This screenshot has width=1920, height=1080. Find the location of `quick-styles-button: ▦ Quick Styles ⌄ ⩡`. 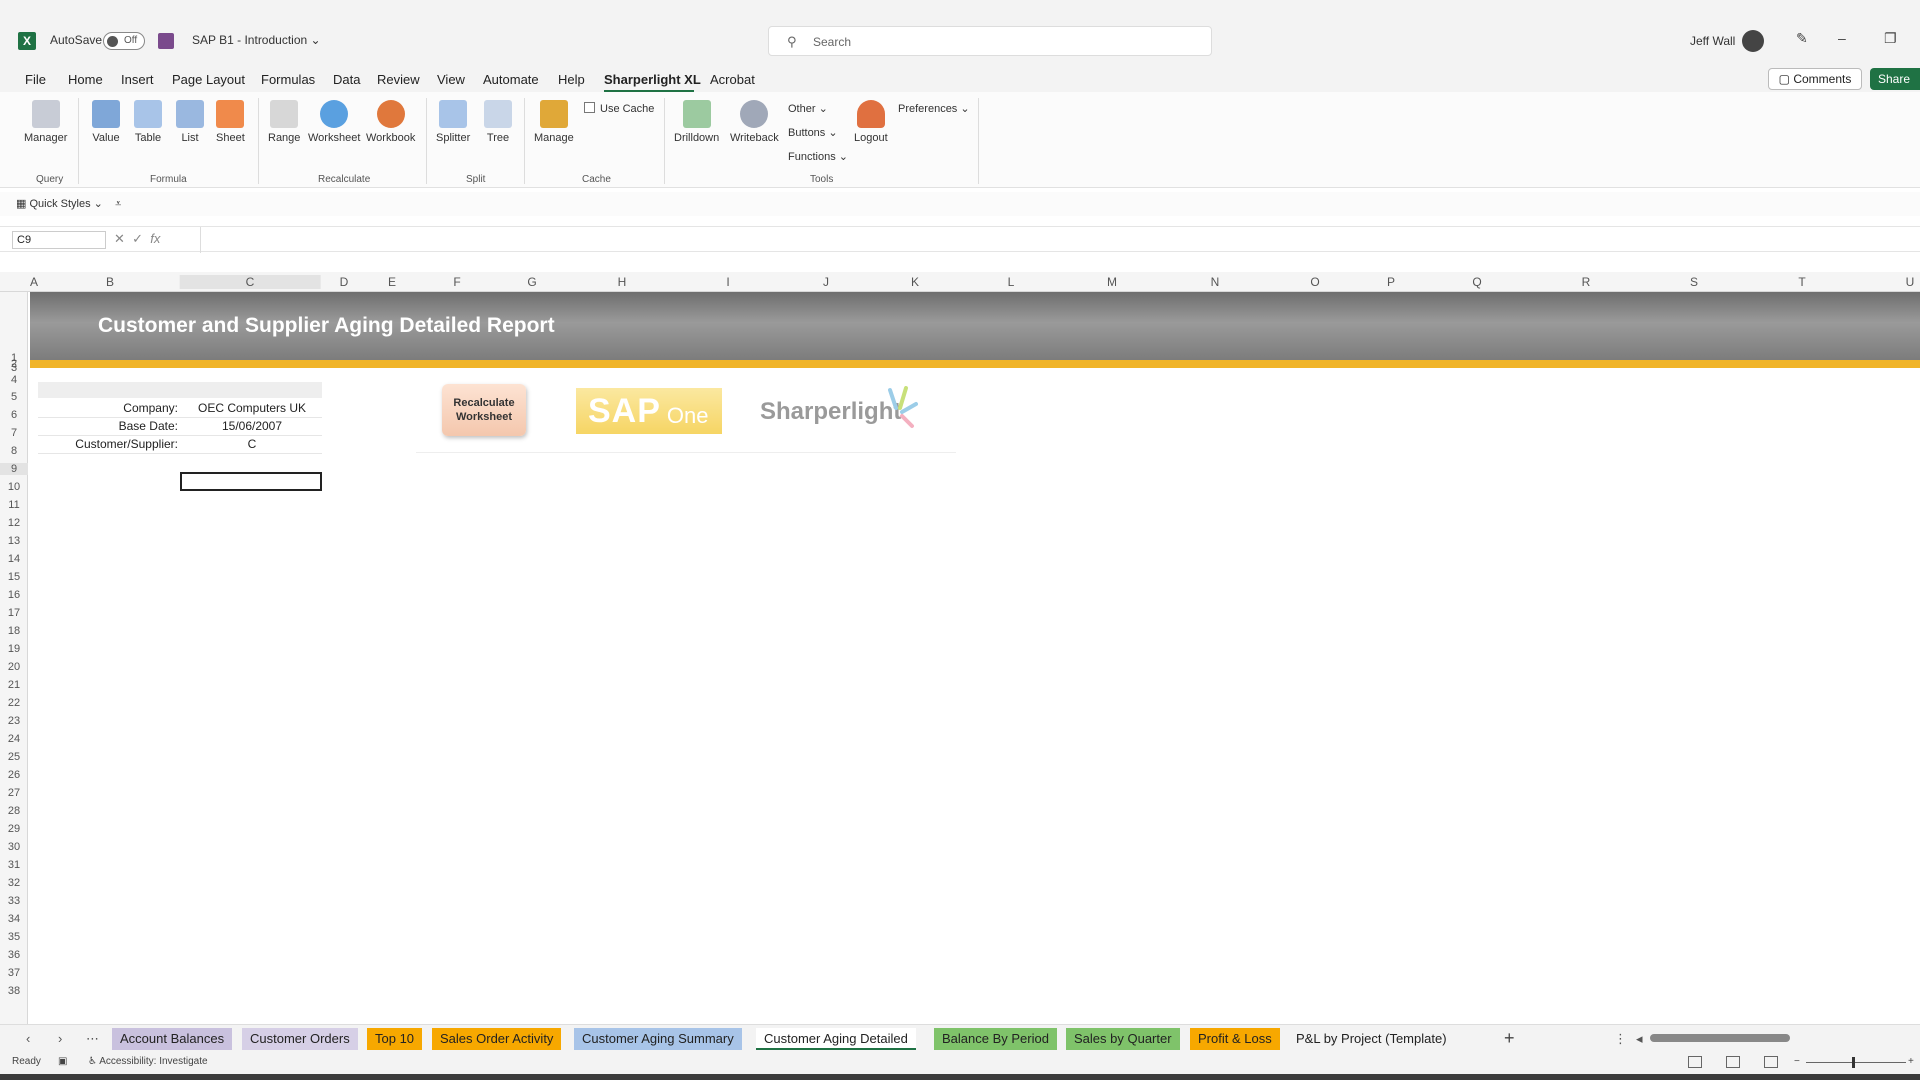

quick-styles-button: ▦ Quick Styles ⌄ ⩡ is located at coordinates (68, 204).